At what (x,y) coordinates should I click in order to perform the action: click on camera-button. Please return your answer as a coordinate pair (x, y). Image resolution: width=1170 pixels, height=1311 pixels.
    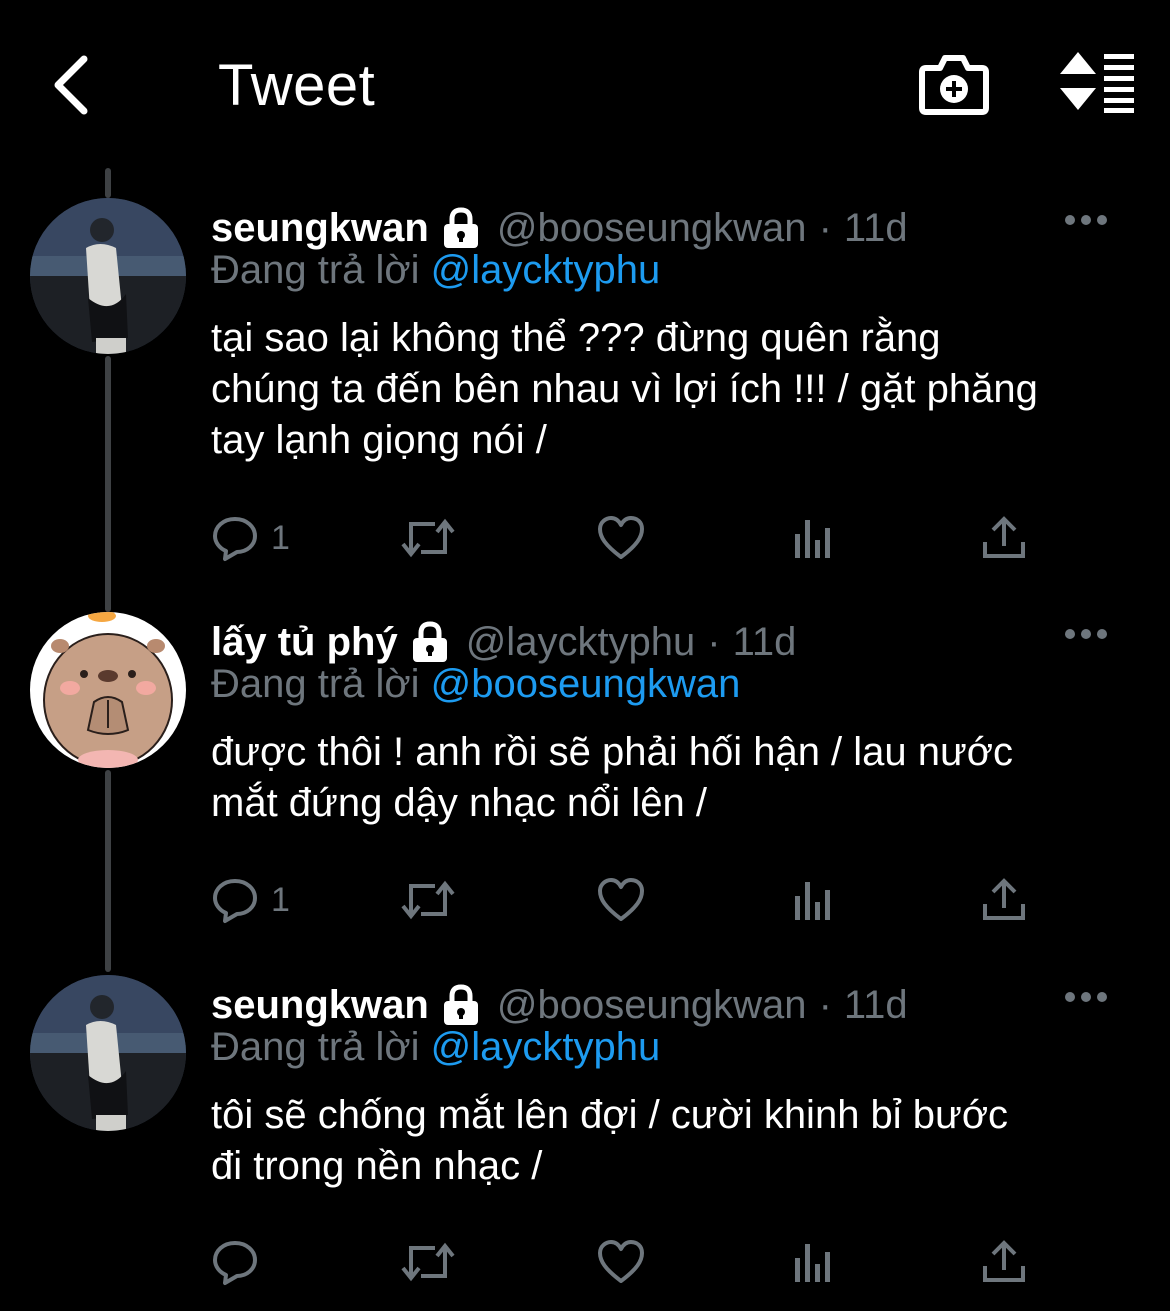
    Looking at the image, I should click on (954, 84).